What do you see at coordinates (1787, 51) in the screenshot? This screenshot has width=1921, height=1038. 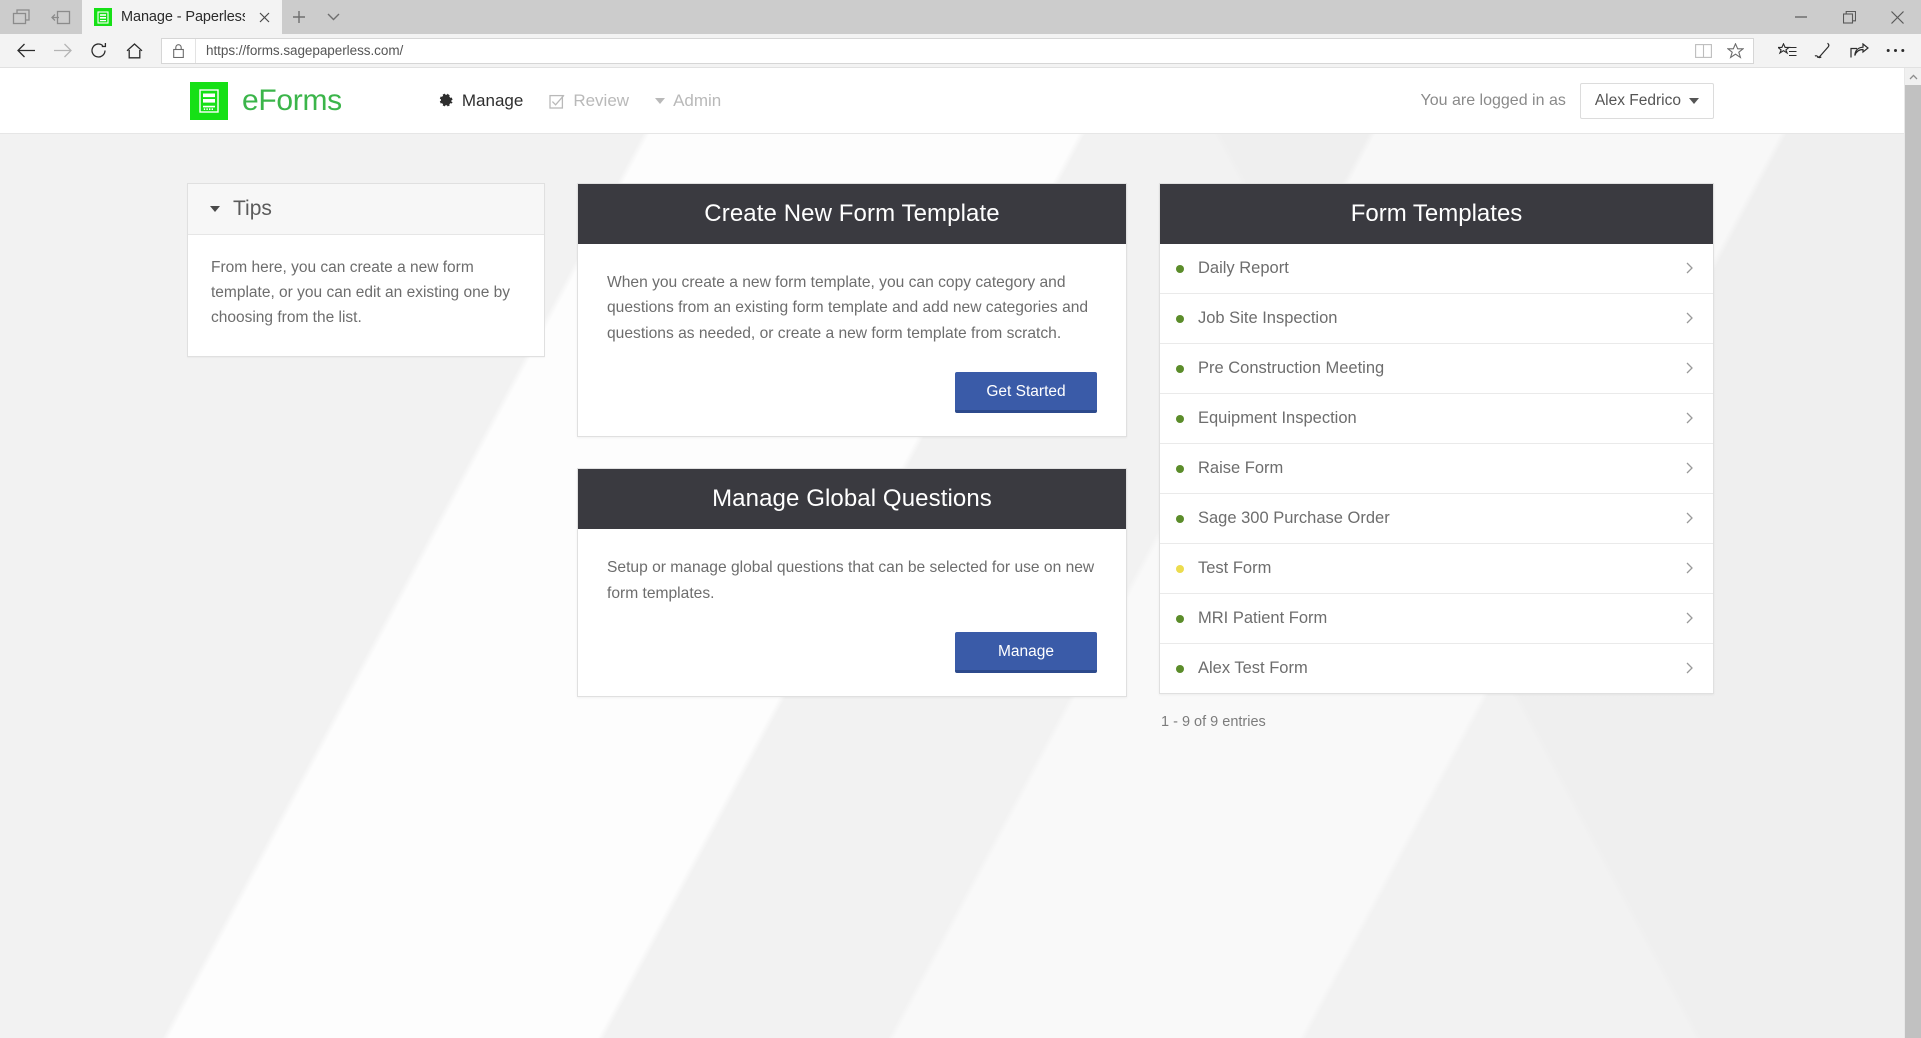 I see `hub-icon` at bounding box center [1787, 51].